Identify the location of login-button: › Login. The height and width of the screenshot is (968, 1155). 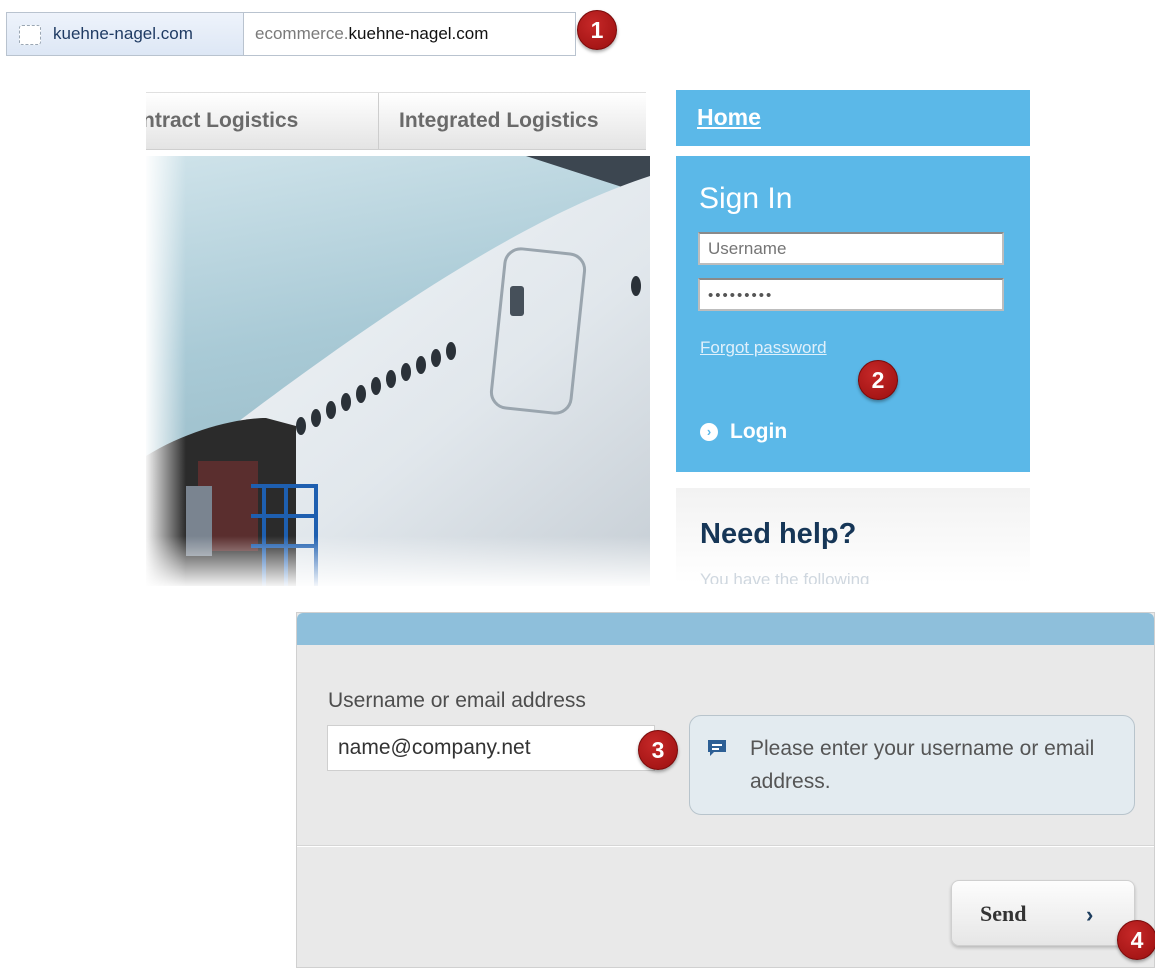
(743, 432).